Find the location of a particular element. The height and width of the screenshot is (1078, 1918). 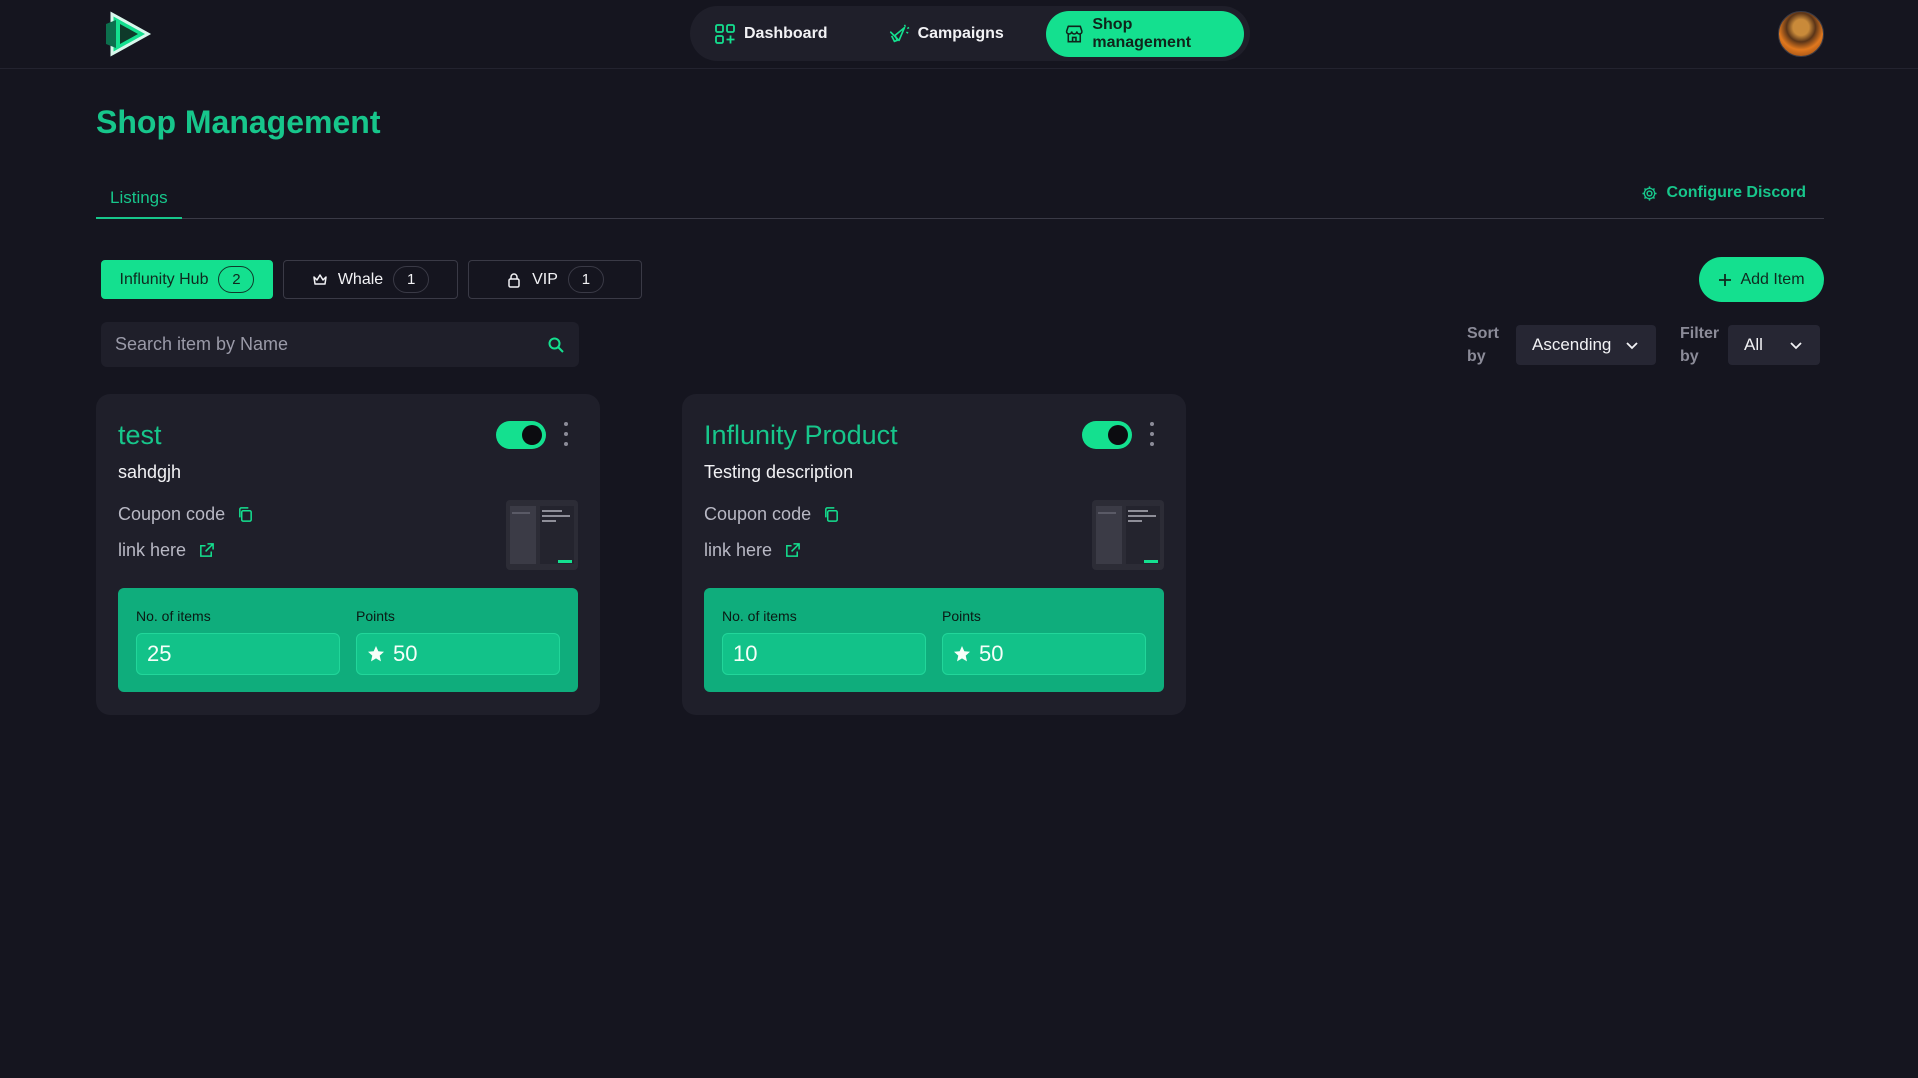

item-description: sahdgjh is located at coordinates (150, 472).